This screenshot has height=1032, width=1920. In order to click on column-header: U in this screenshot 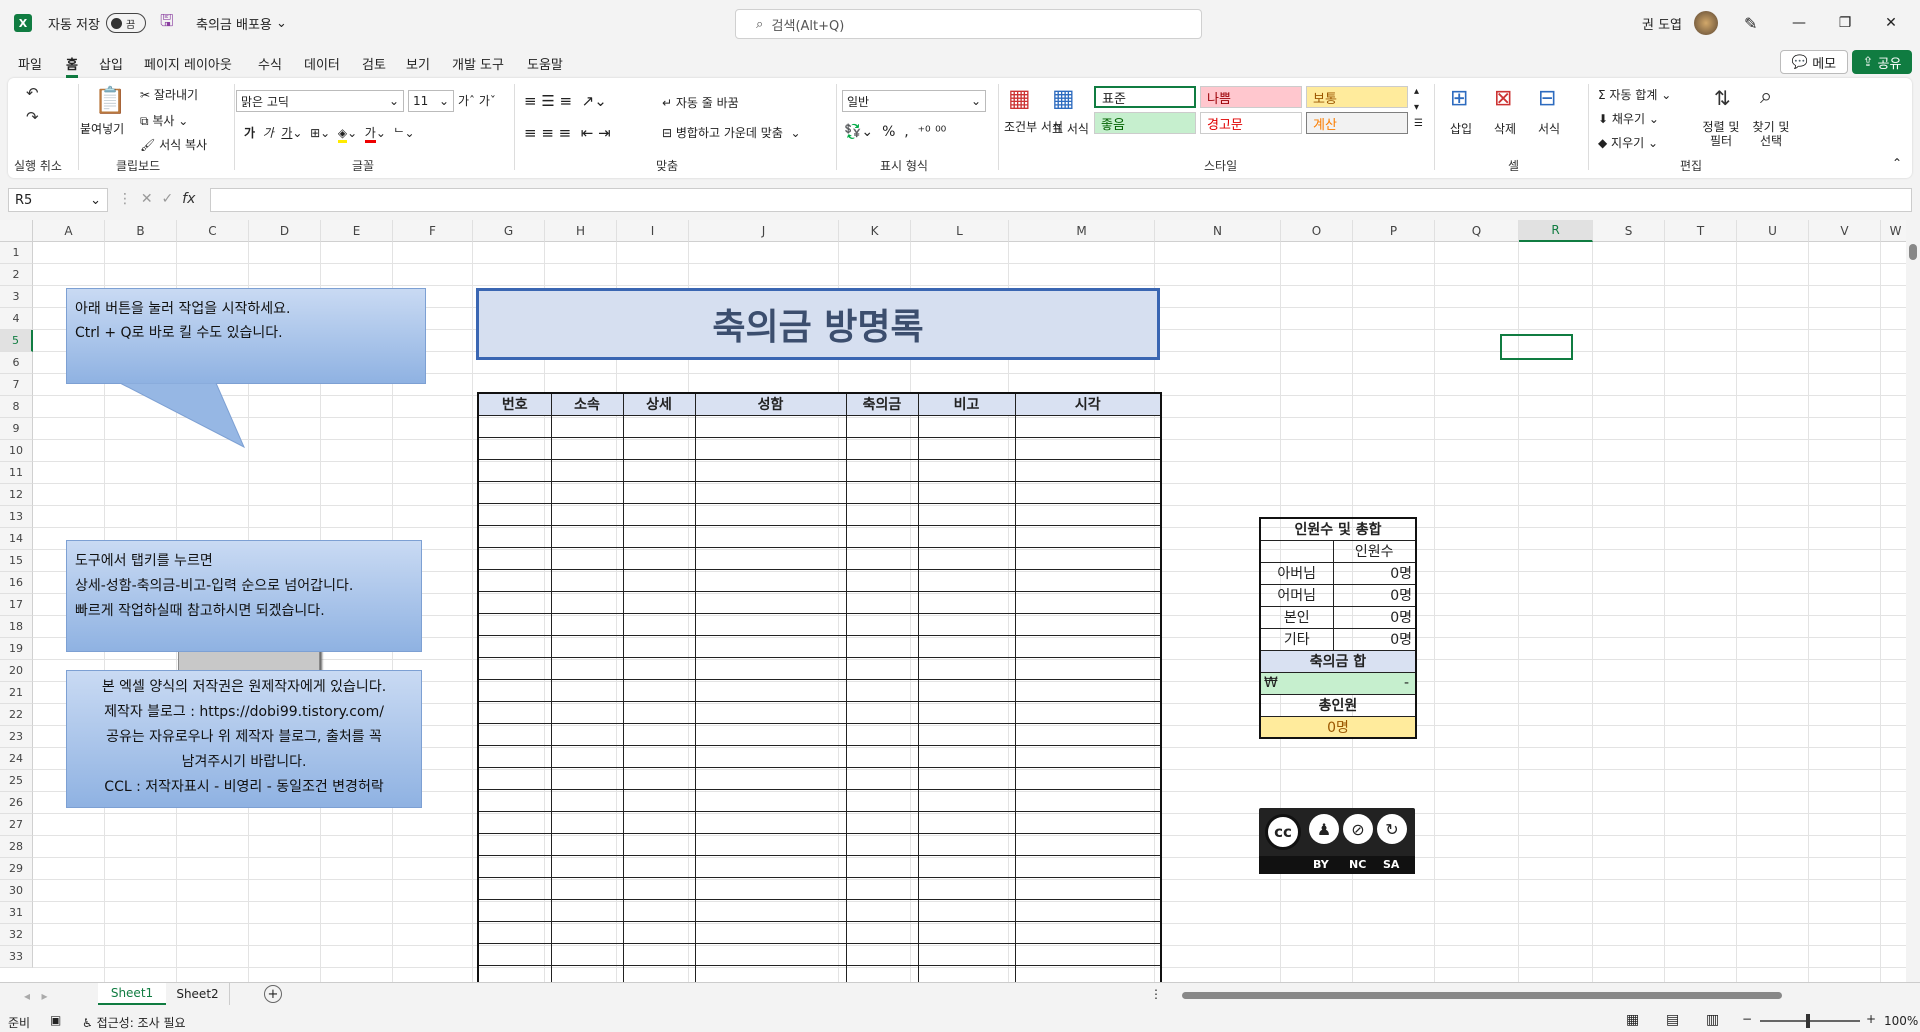, I will do `click(1773, 231)`.